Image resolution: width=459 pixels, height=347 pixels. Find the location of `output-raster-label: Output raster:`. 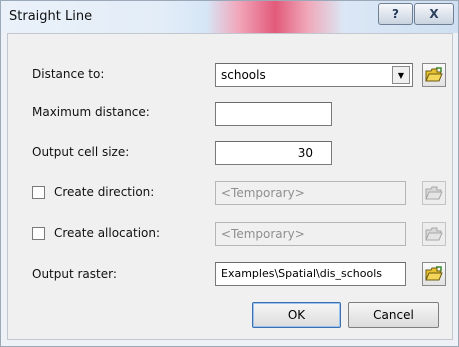

output-raster-label: Output raster: is located at coordinates (74, 274).